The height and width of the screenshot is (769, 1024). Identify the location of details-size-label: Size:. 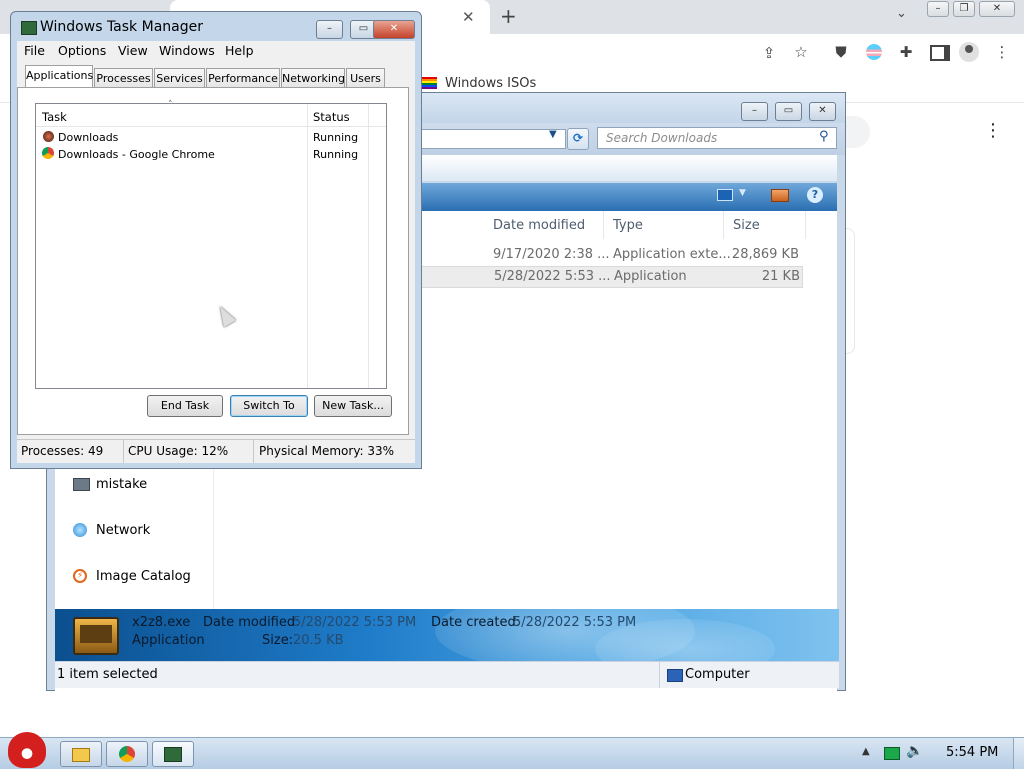
(278, 640).